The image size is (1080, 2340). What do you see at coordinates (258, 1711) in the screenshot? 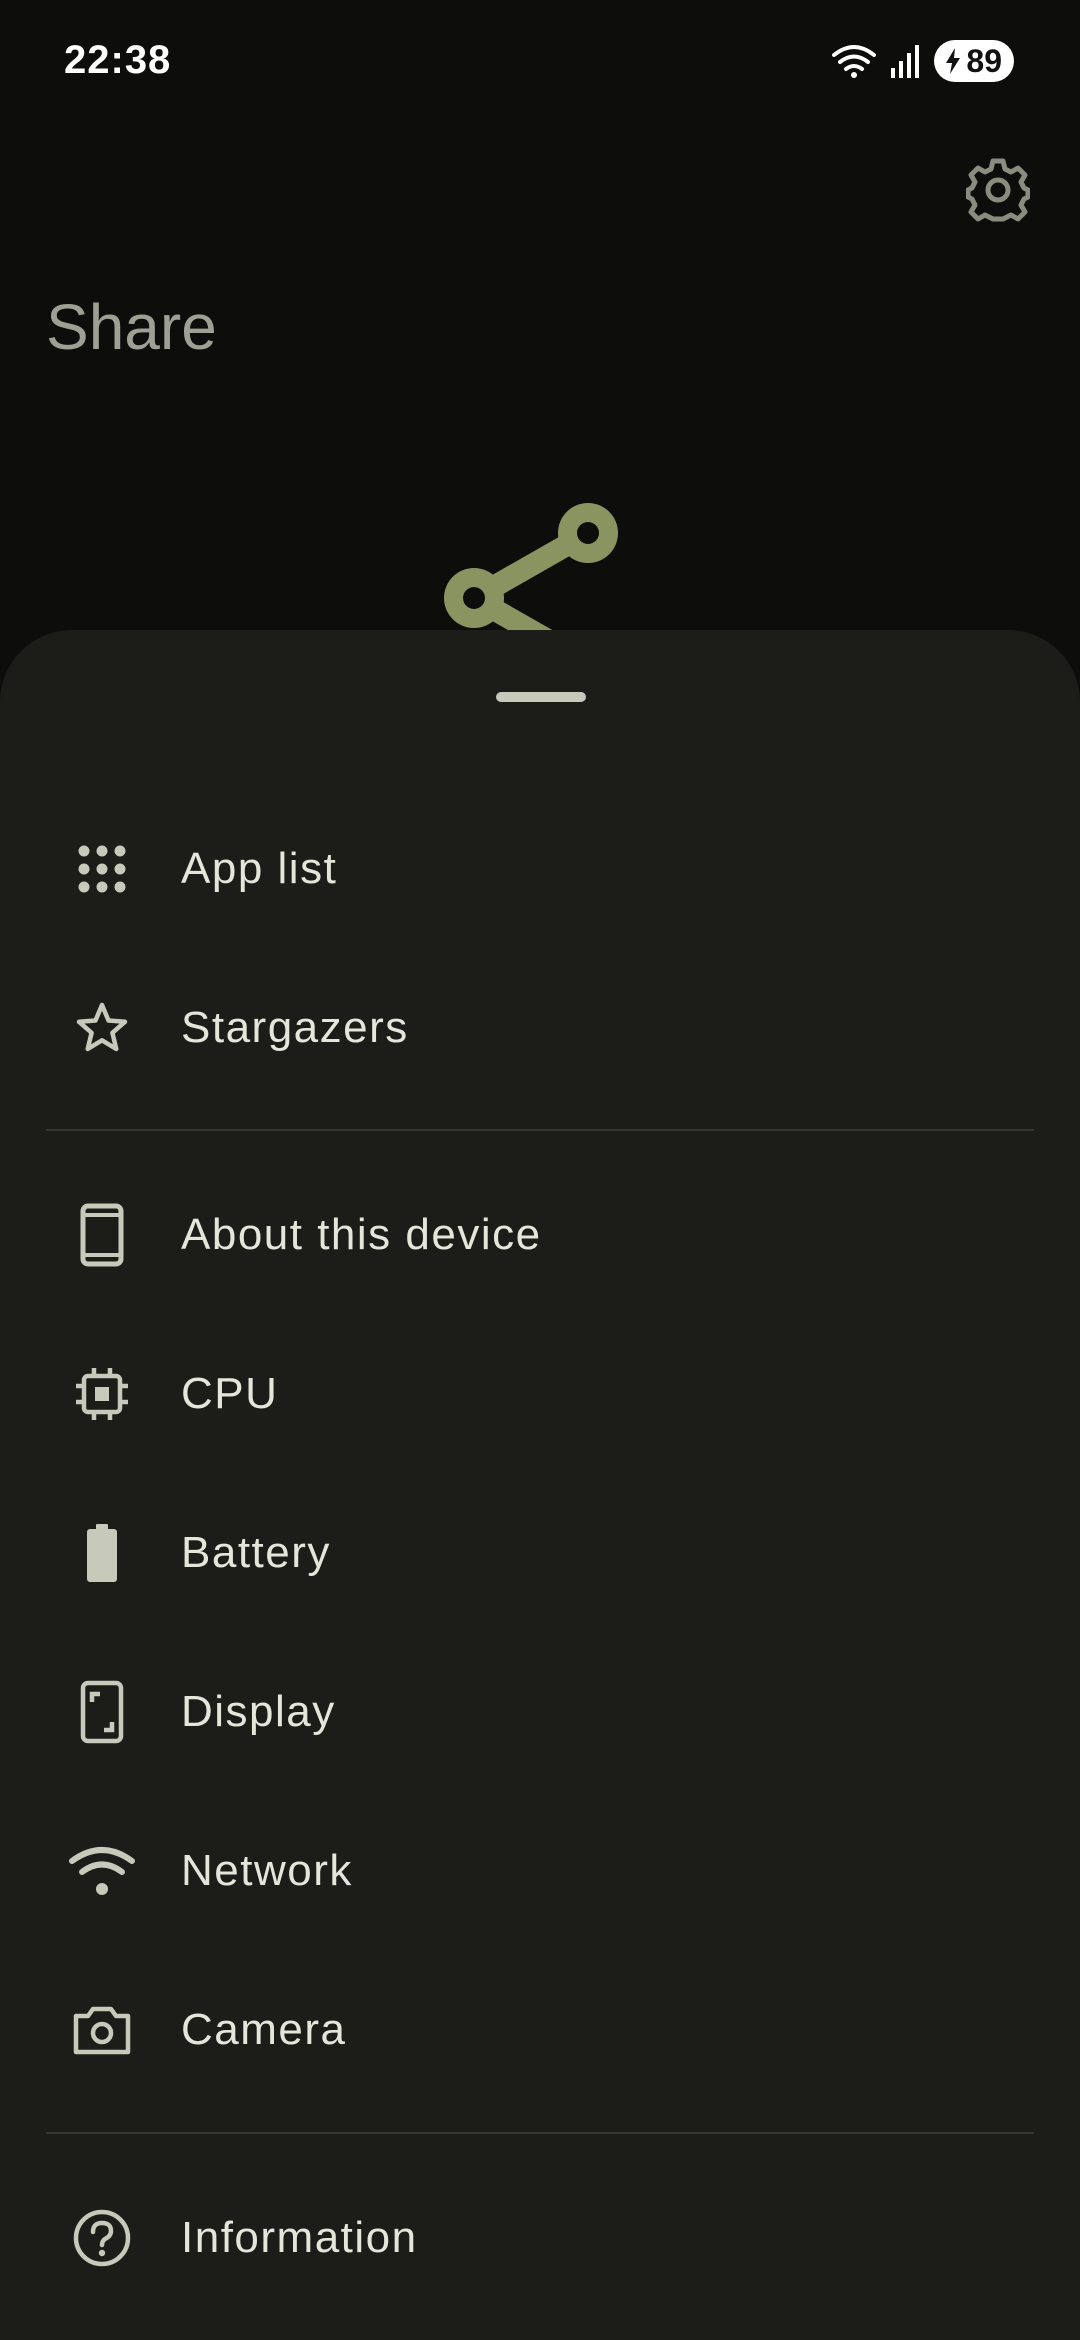
I see `menu-item-label: Display` at bounding box center [258, 1711].